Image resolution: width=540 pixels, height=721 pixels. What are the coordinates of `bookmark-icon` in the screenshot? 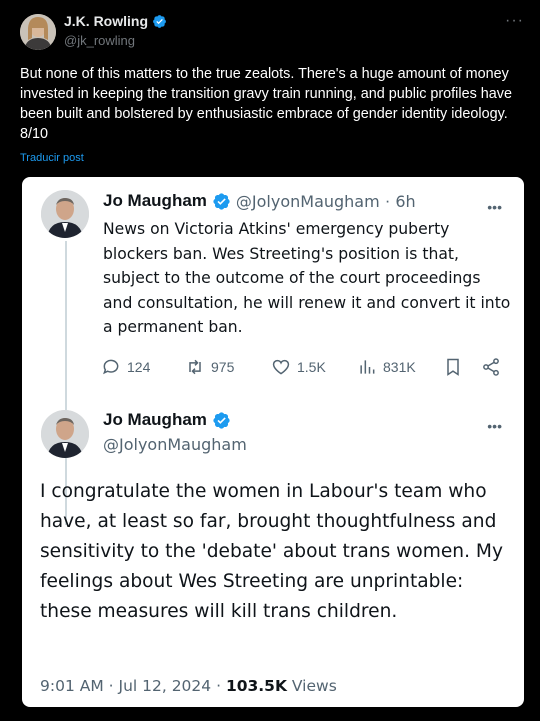 It's located at (453, 367).